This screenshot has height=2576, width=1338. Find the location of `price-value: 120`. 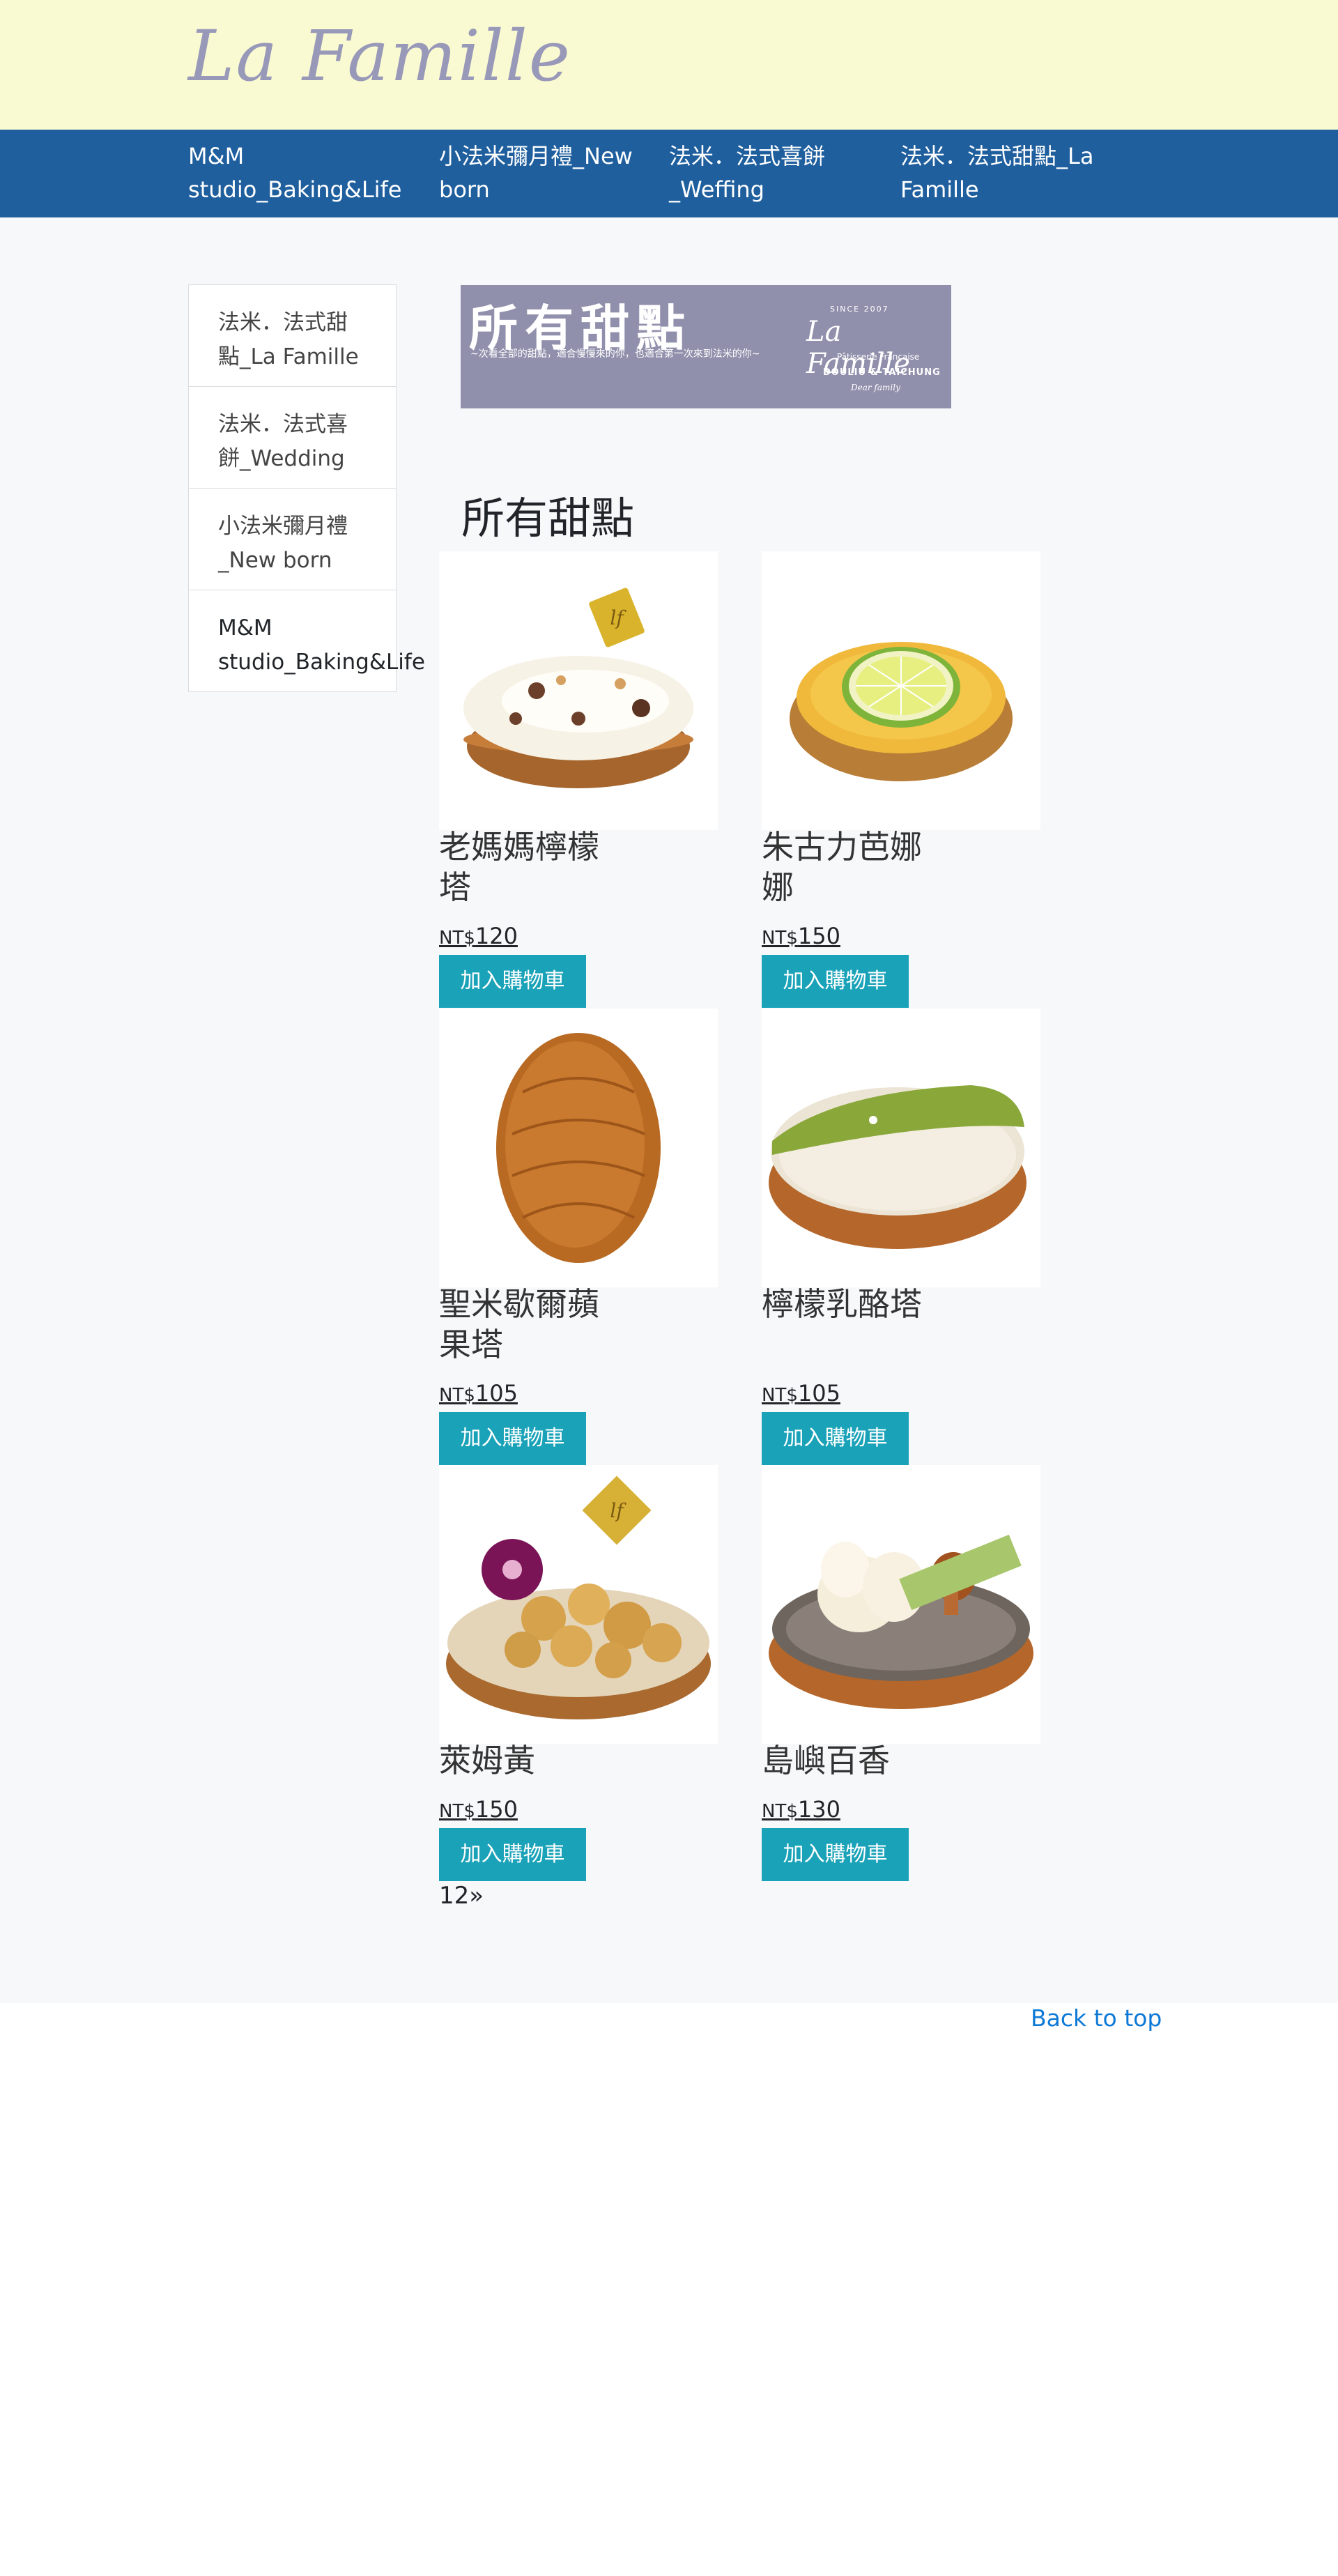

price-value: 120 is located at coordinates (496, 936).